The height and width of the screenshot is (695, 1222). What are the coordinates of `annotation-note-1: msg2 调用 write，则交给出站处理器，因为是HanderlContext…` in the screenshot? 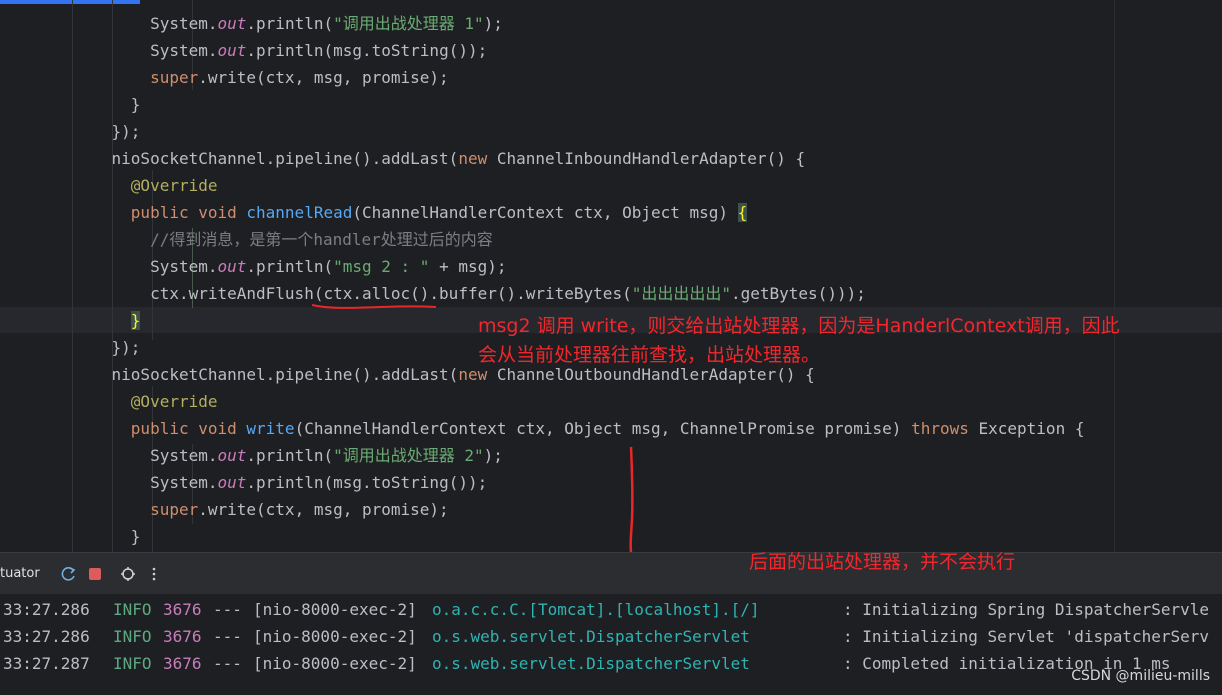 It's located at (799, 326).